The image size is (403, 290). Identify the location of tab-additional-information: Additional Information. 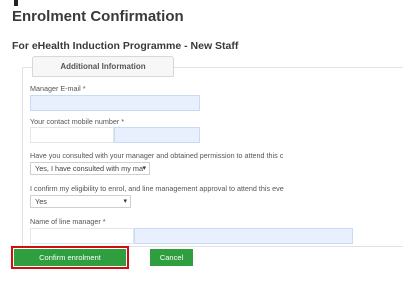
(103, 66).